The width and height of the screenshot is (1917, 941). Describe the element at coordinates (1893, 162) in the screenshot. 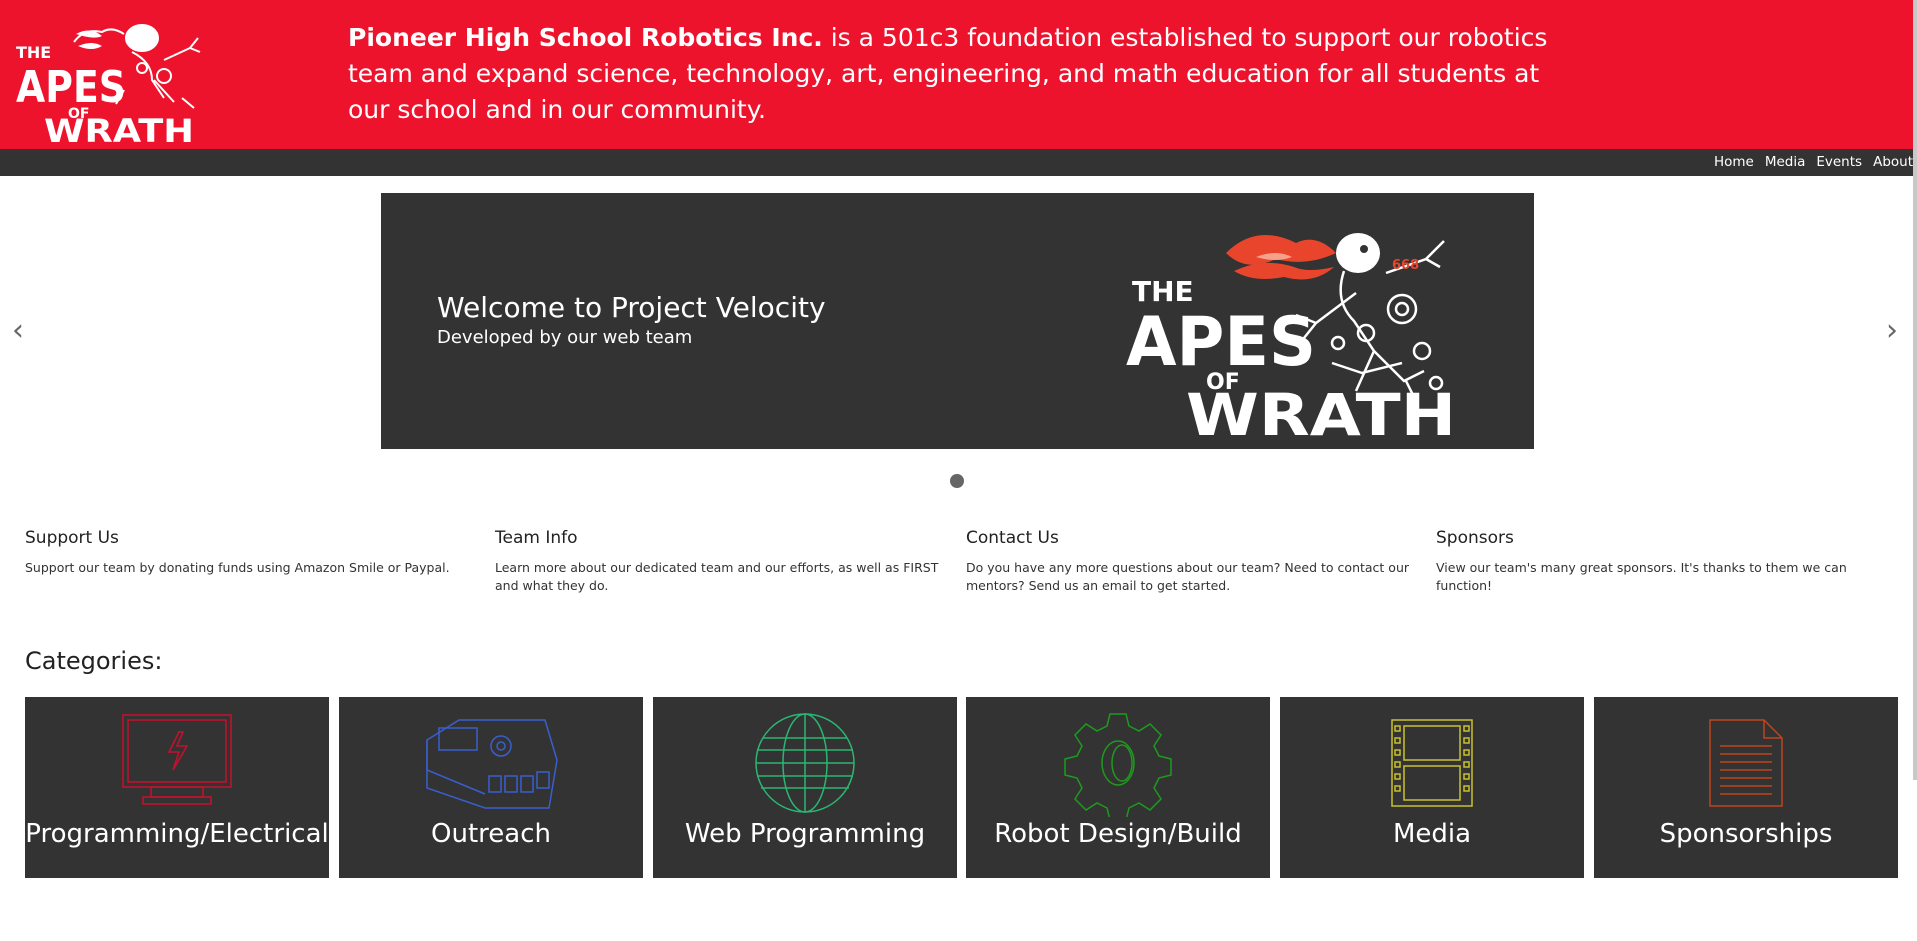

I see `nav-about-link: About` at that location.